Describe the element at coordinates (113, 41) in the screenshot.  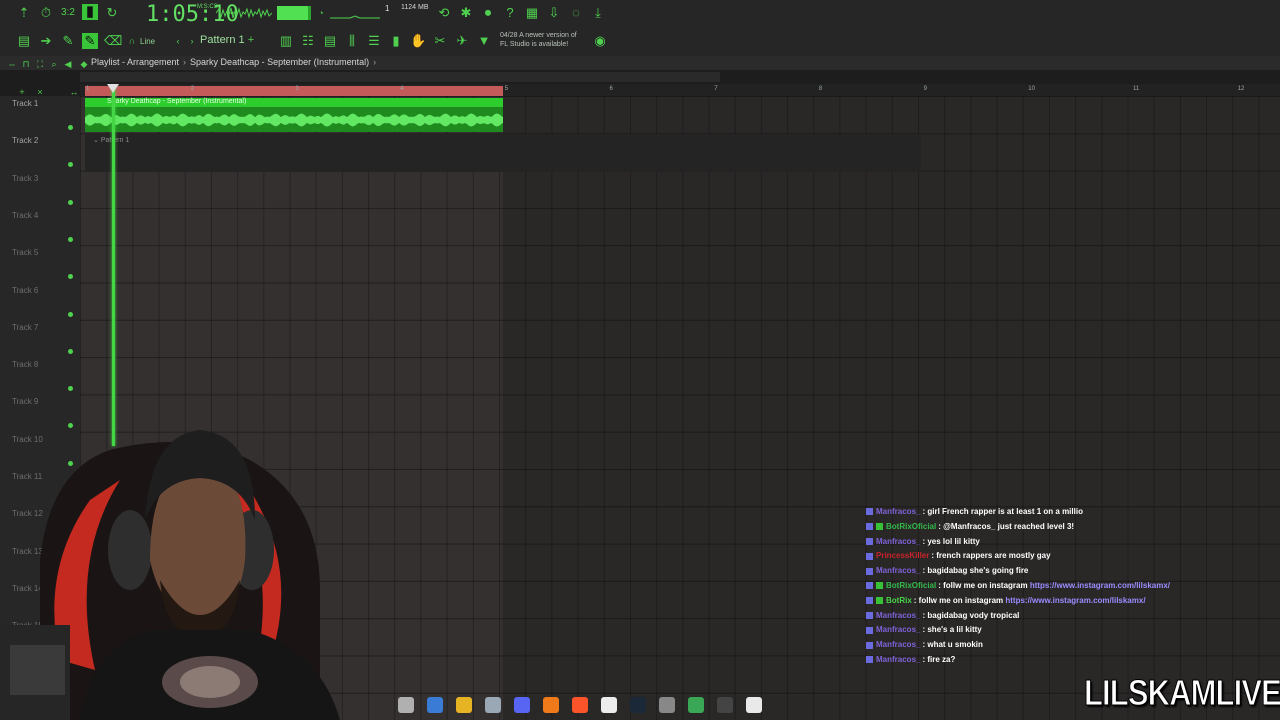
I see `delete-icon: ⌫` at that location.